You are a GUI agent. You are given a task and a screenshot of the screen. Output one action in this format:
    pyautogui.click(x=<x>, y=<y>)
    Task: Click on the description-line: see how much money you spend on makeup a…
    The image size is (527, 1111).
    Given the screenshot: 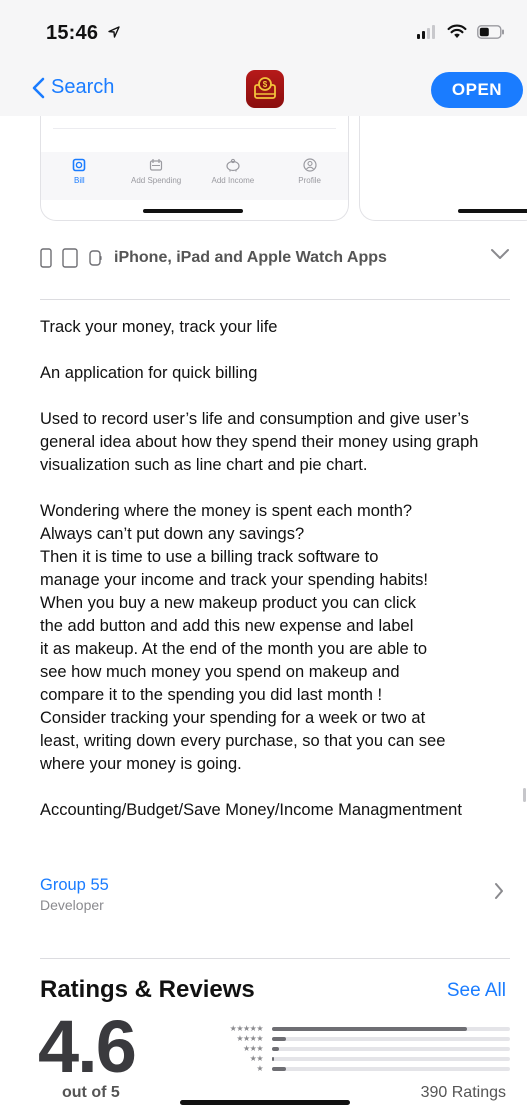 What is the action you would take?
    pyautogui.click(x=220, y=672)
    